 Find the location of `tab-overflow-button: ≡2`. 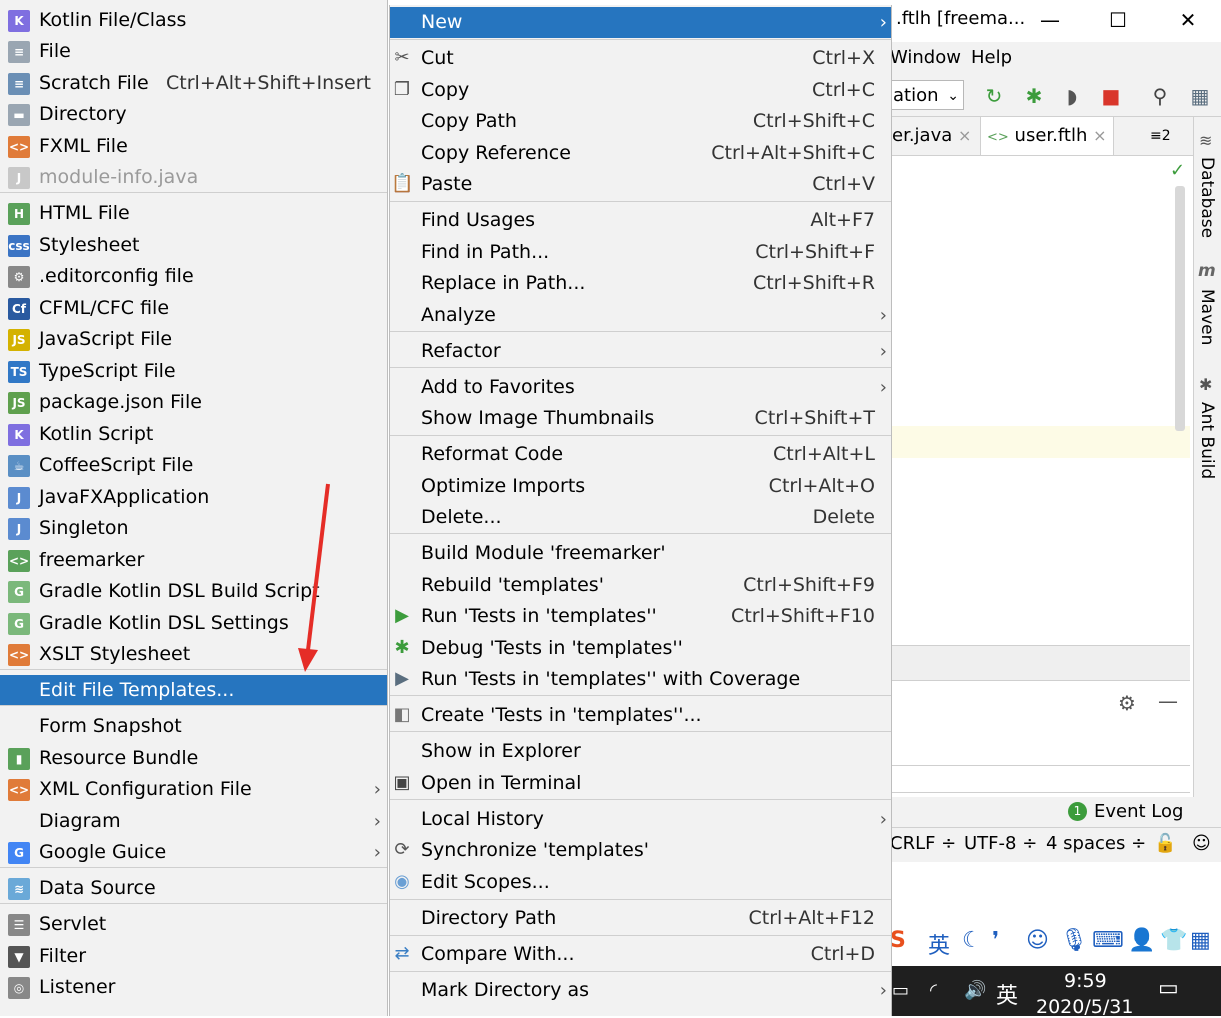

tab-overflow-button: ≡2 is located at coordinates (1160, 136).